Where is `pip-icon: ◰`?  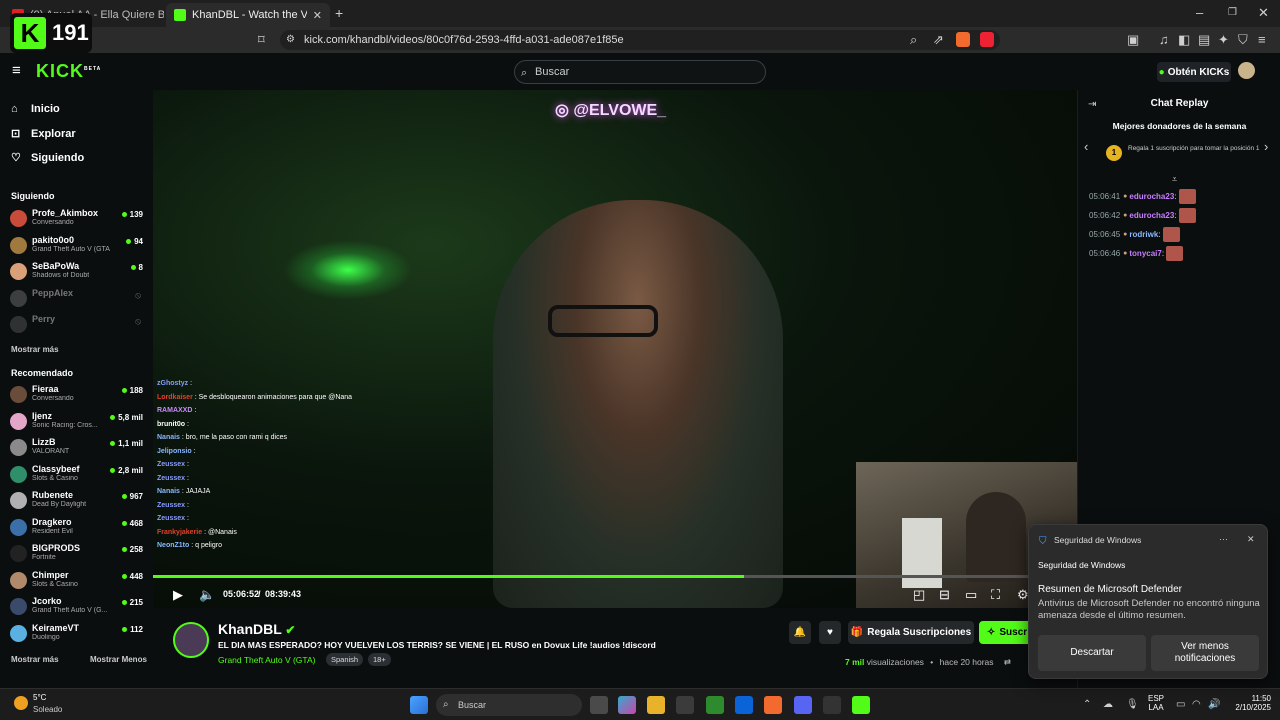
pip-icon: ◰ is located at coordinates (919, 595).